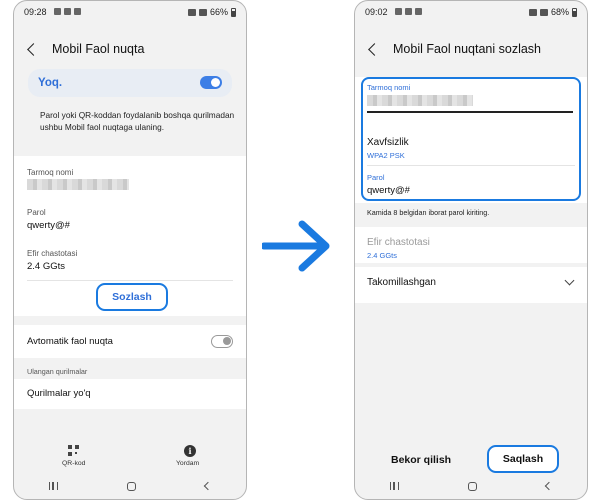 This screenshot has height=500, width=600. I want to click on hotspot-master-toggle-row: Yoq., so click(130, 83).